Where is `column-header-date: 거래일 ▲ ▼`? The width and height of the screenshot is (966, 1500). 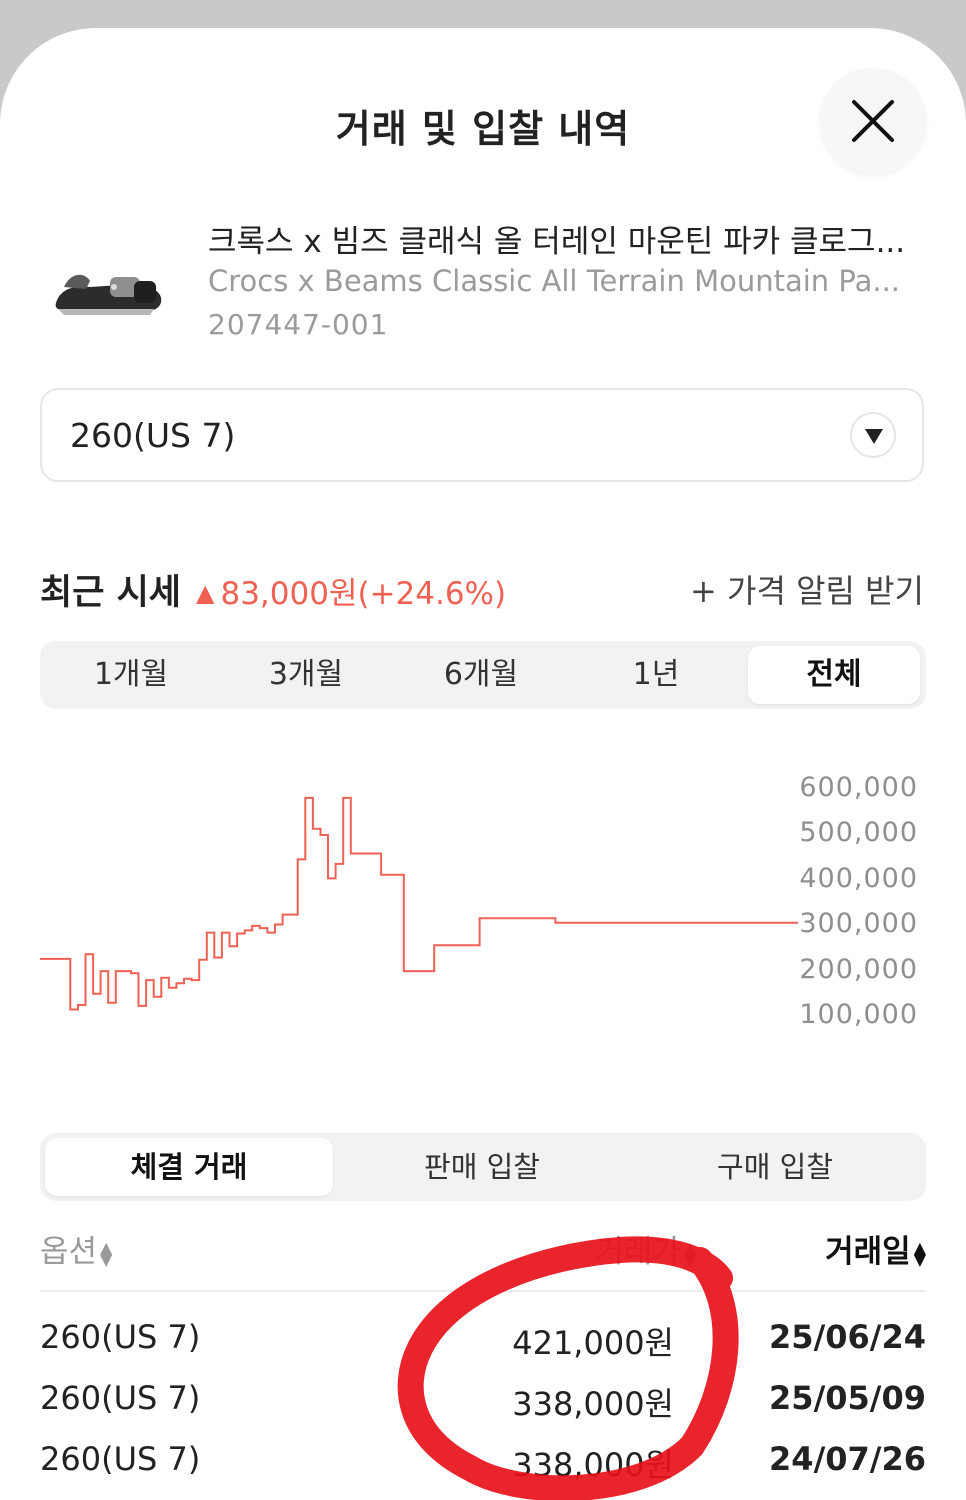 column-header-date: 거래일 ▲ ▼ is located at coordinates (875, 1248).